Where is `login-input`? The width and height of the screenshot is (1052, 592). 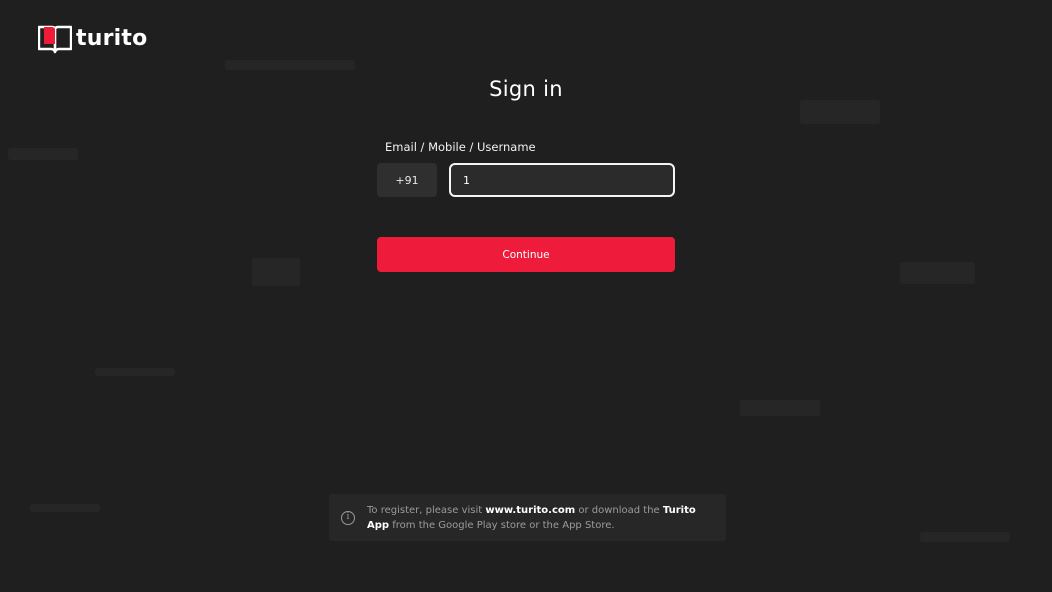 login-input is located at coordinates (562, 180).